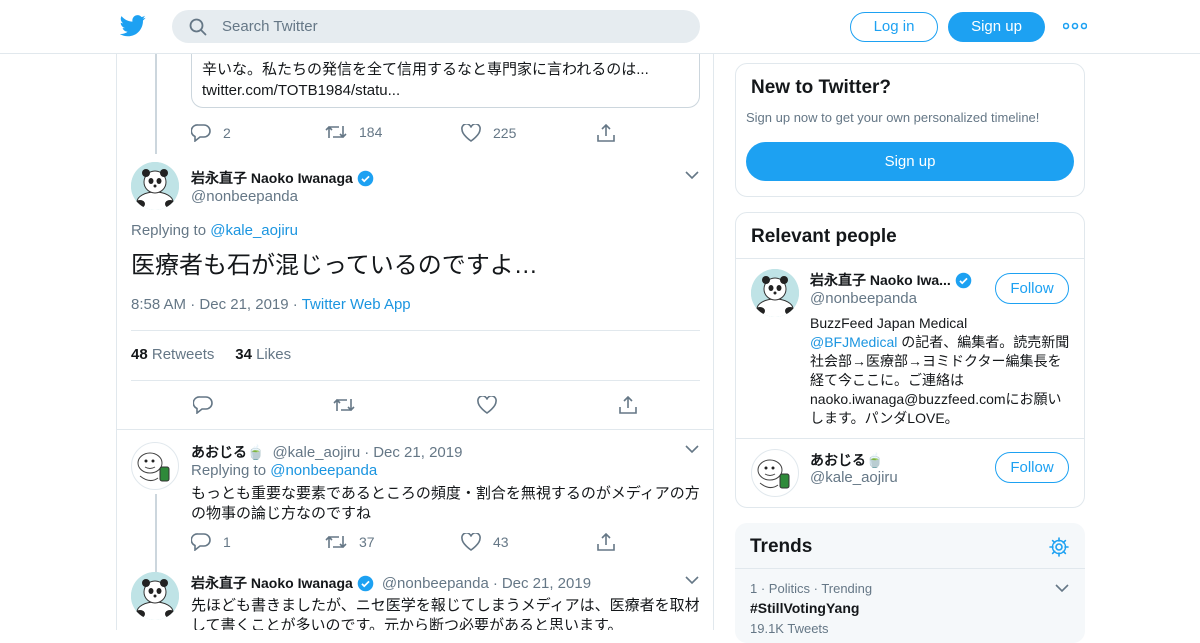 The width and height of the screenshot is (1200, 643). What do you see at coordinates (488, 133) in the screenshot?
I see `like-action: 225` at bounding box center [488, 133].